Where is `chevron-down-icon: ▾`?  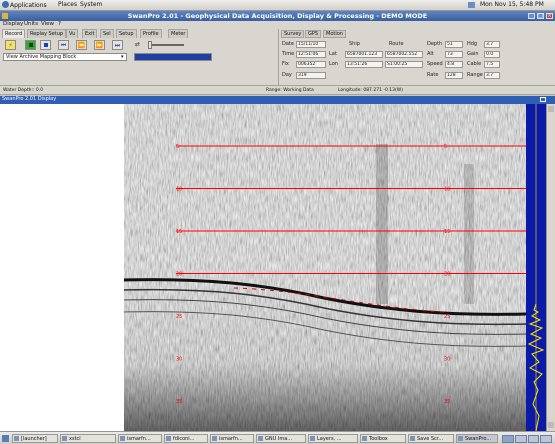 chevron-down-icon: ▾ is located at coordinates (122, 57).